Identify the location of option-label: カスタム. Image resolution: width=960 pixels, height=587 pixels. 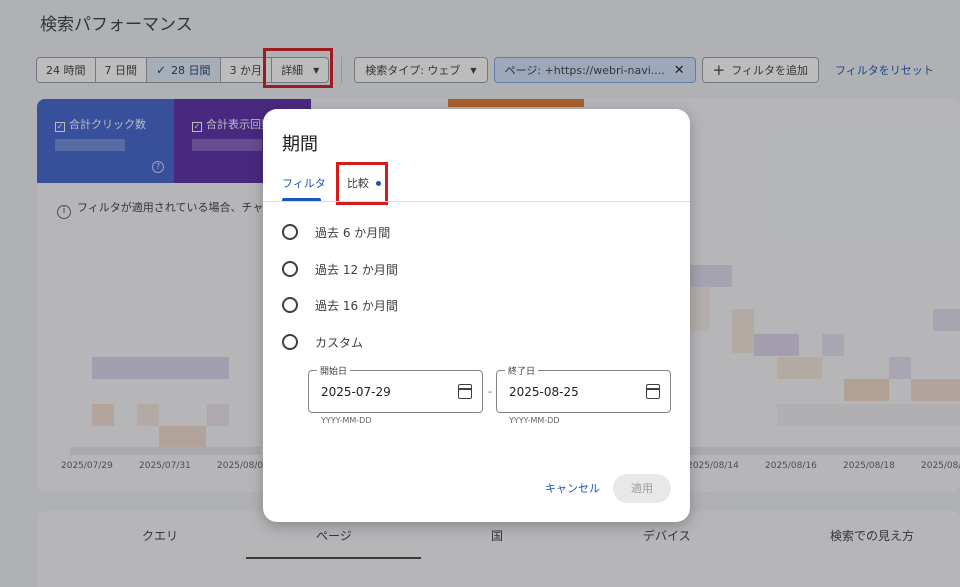
(339, 342).